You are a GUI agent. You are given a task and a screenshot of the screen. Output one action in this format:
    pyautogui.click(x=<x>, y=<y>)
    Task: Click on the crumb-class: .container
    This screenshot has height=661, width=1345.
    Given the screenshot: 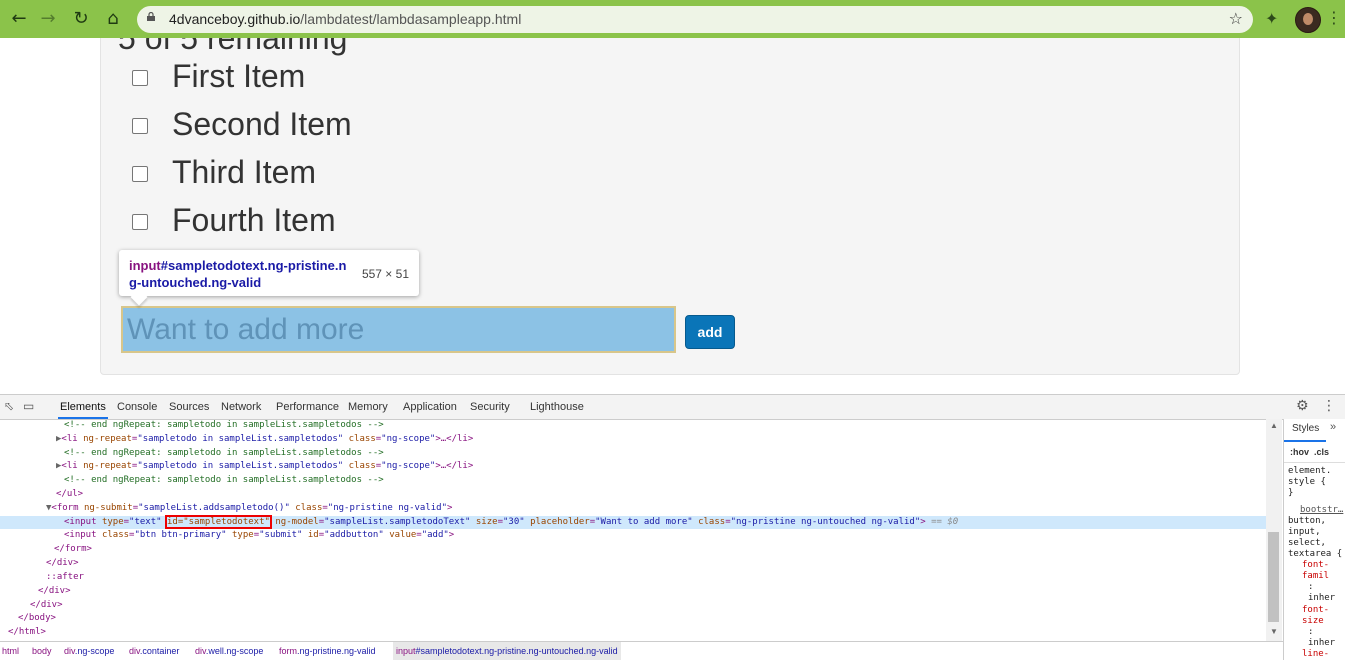 What is the action you would take?
    pyautogui.click(x=159, y=651)
    